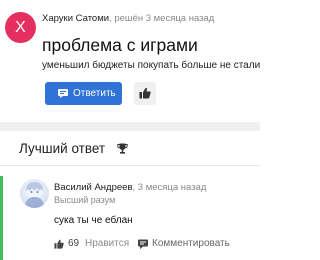  Describe the element at coordinates (94, 93) in the screenshot. I see `answer-button-label: Ответить` at that location.